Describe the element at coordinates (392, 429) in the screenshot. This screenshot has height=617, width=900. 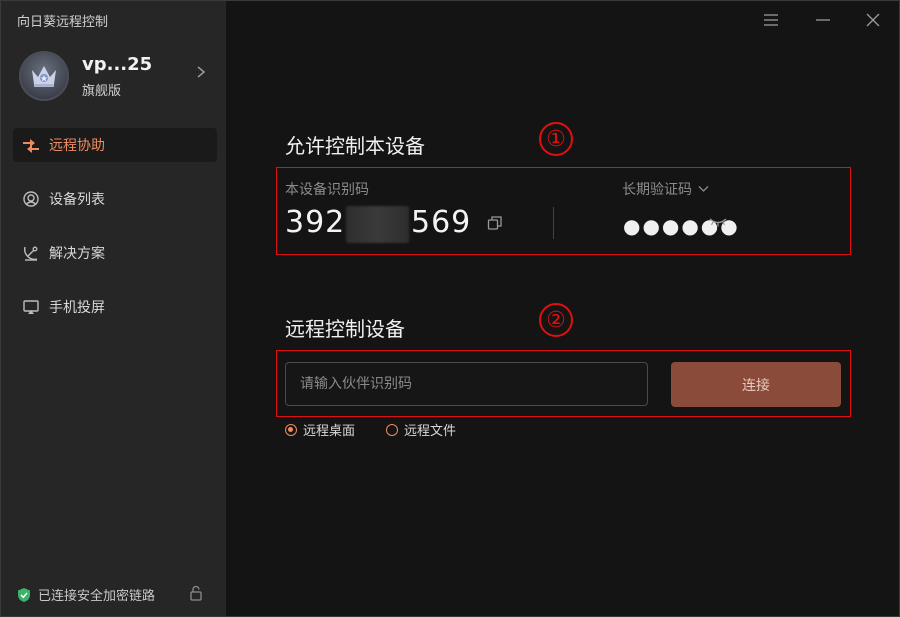
I see `radio-indicator` at that location.